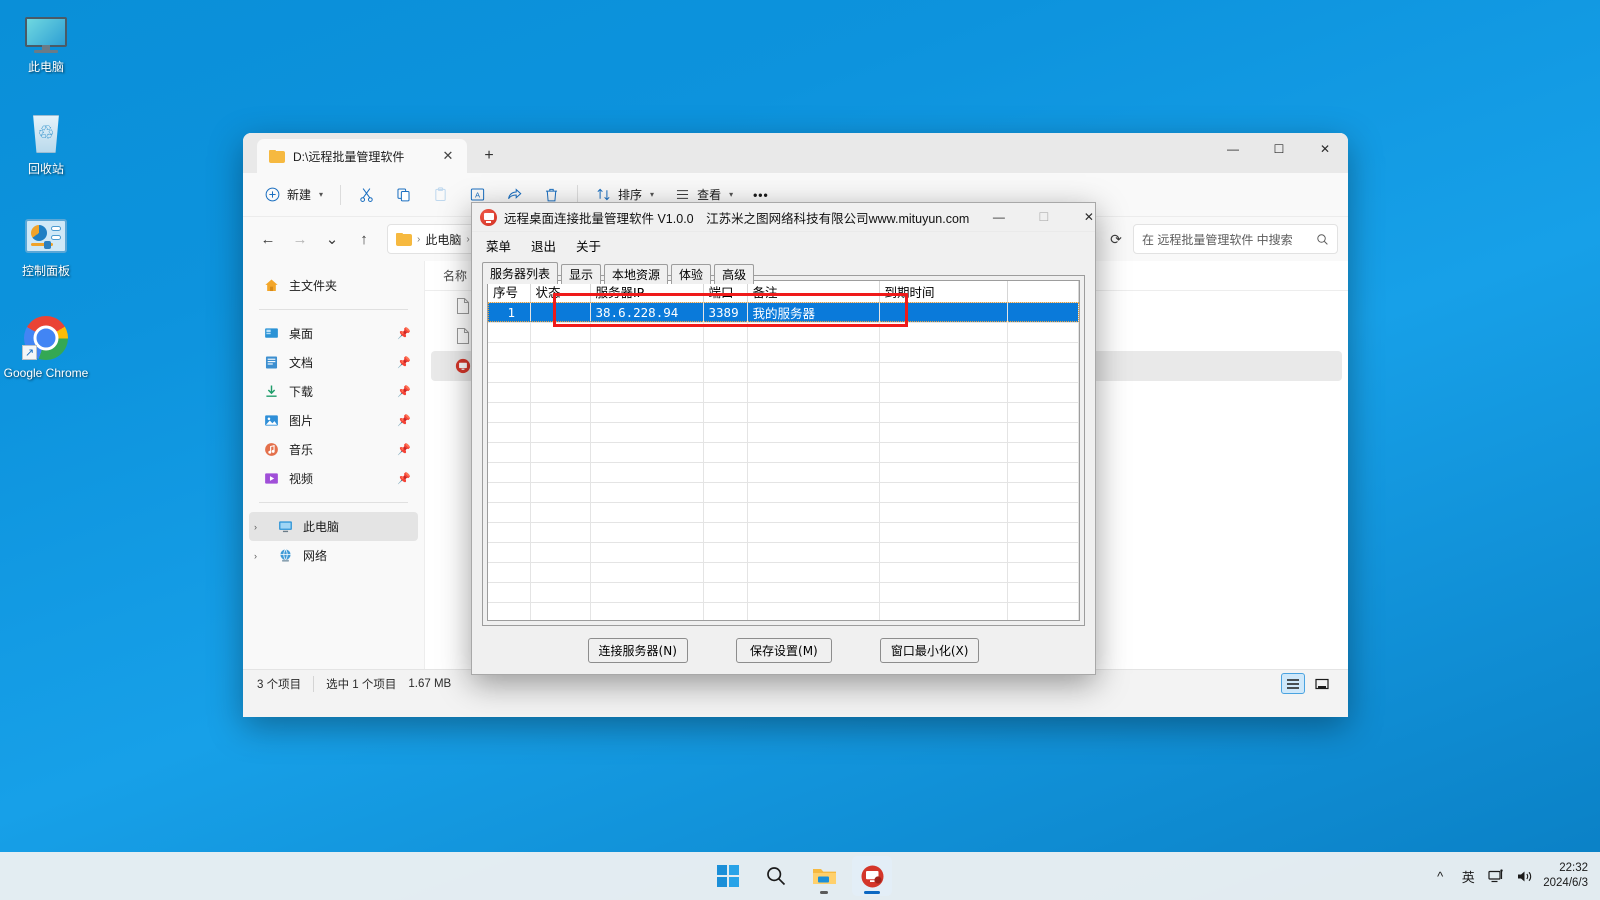 This screenshot has width=1600, height=900. What do you see at coordinates (728, 876) in the screenshot?
I see `start-button` at bounding box center [728, 876].